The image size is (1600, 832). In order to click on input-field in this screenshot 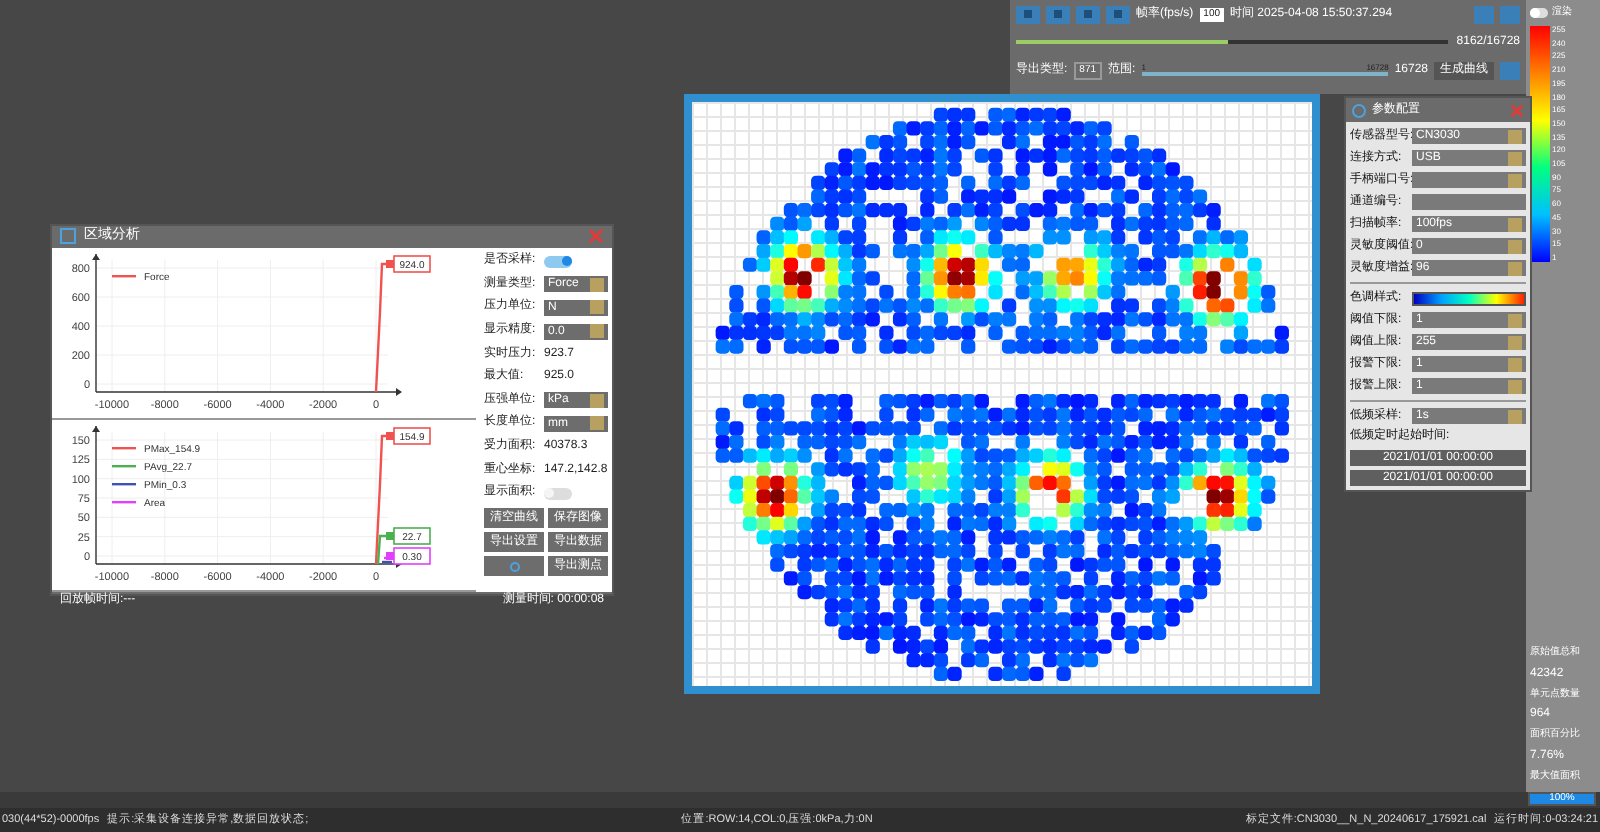, I will do `click(1469, 202)`.